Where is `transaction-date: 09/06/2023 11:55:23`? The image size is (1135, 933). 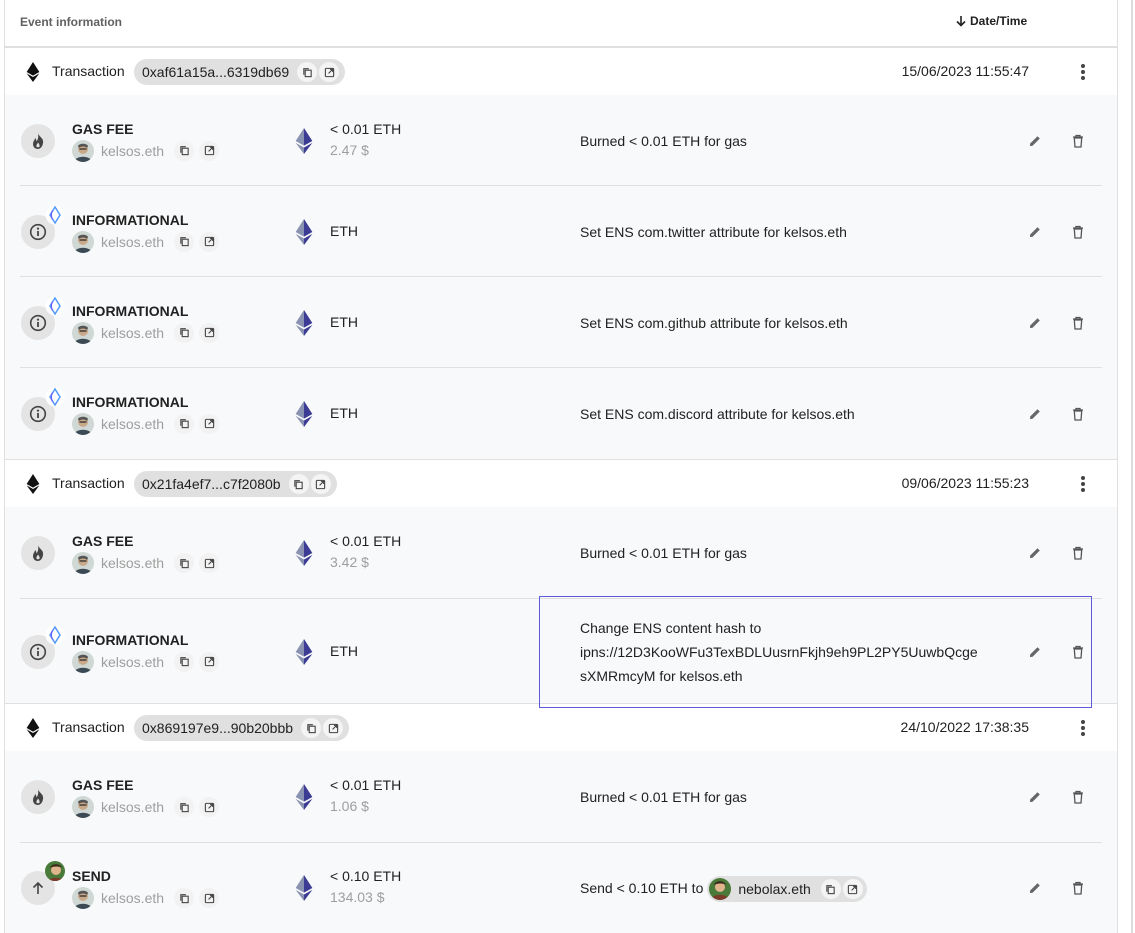
transaction-date: 09/06/2023 11:55:23 is located at coordinates (965, 483).